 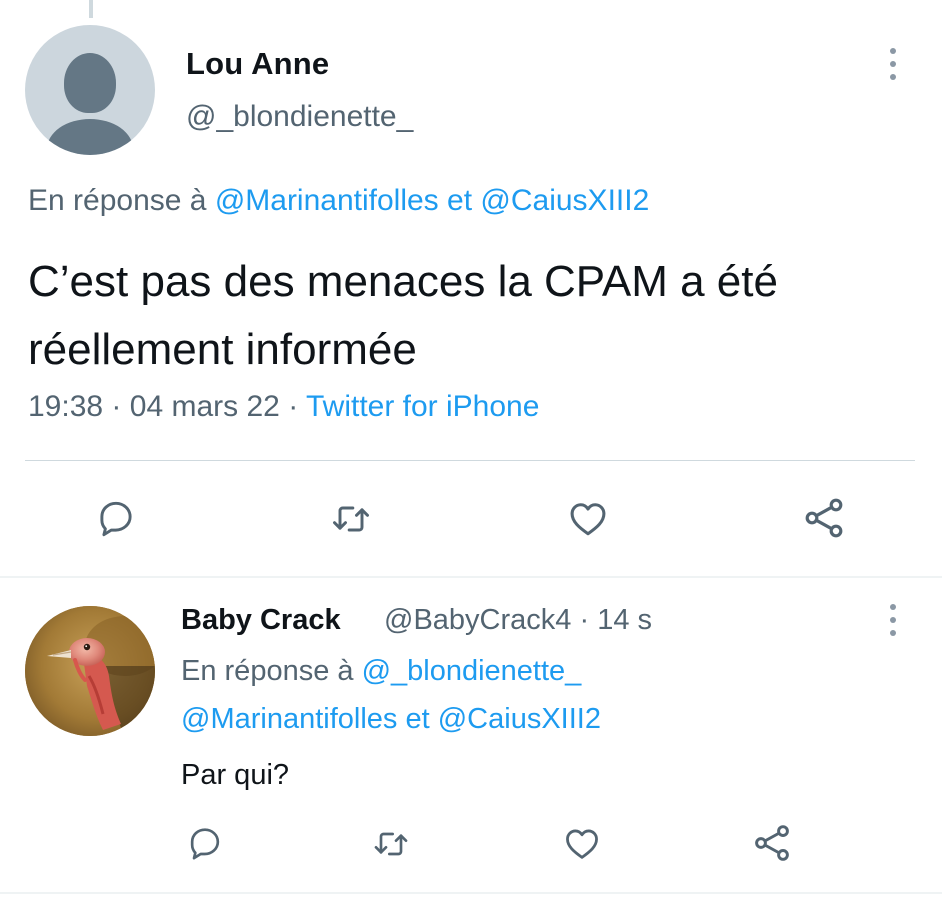 What do you see at coordinates (422, 406) in the screenshot?
I see `tweet-source-link: Twitter for iPhone` at bounding box center [422, 406].